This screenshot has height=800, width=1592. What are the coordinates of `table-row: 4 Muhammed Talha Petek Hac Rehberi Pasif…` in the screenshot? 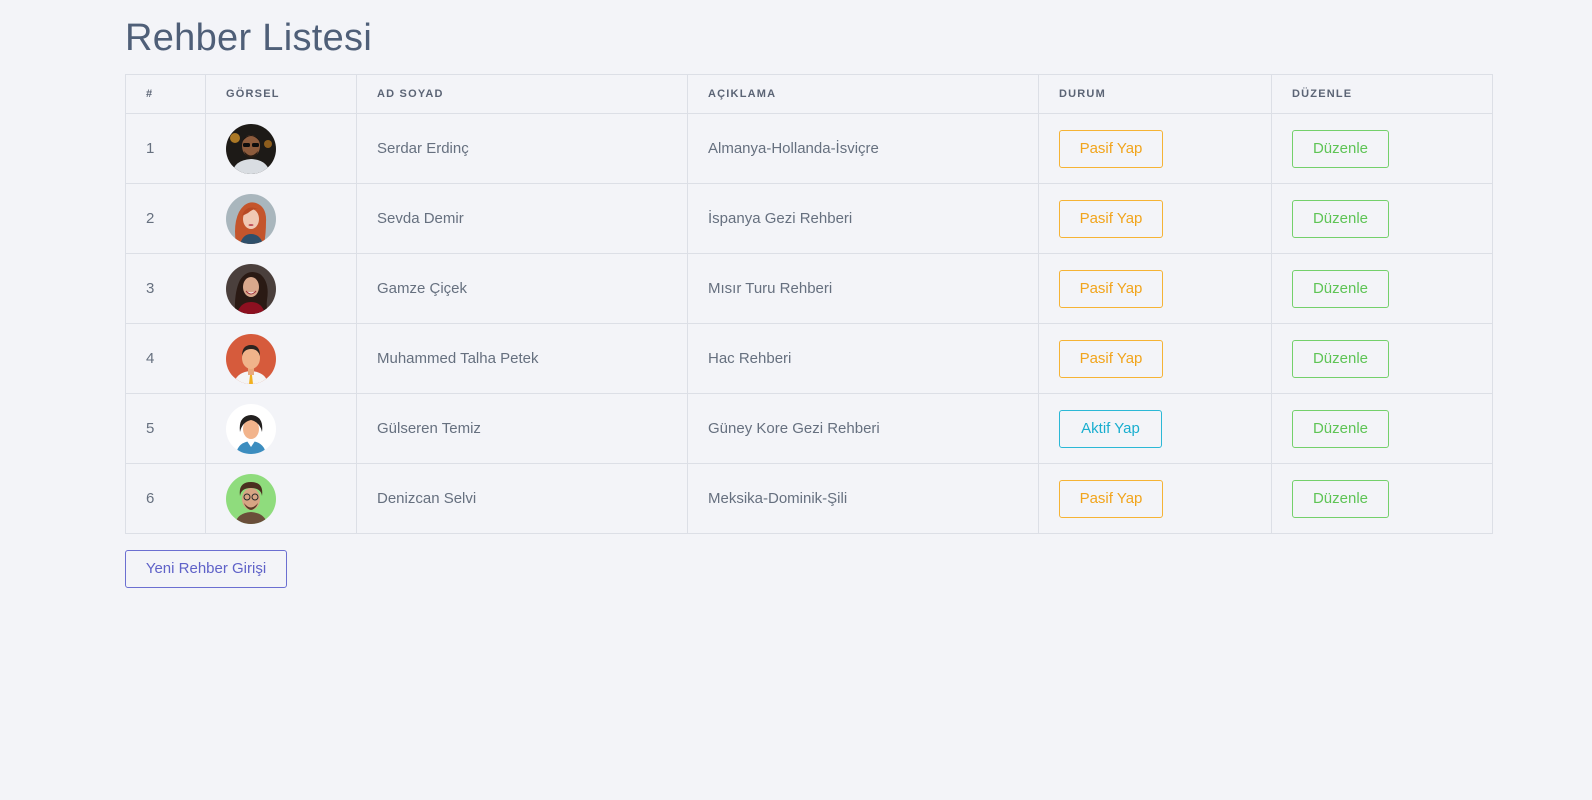 It's located at (809, 358).